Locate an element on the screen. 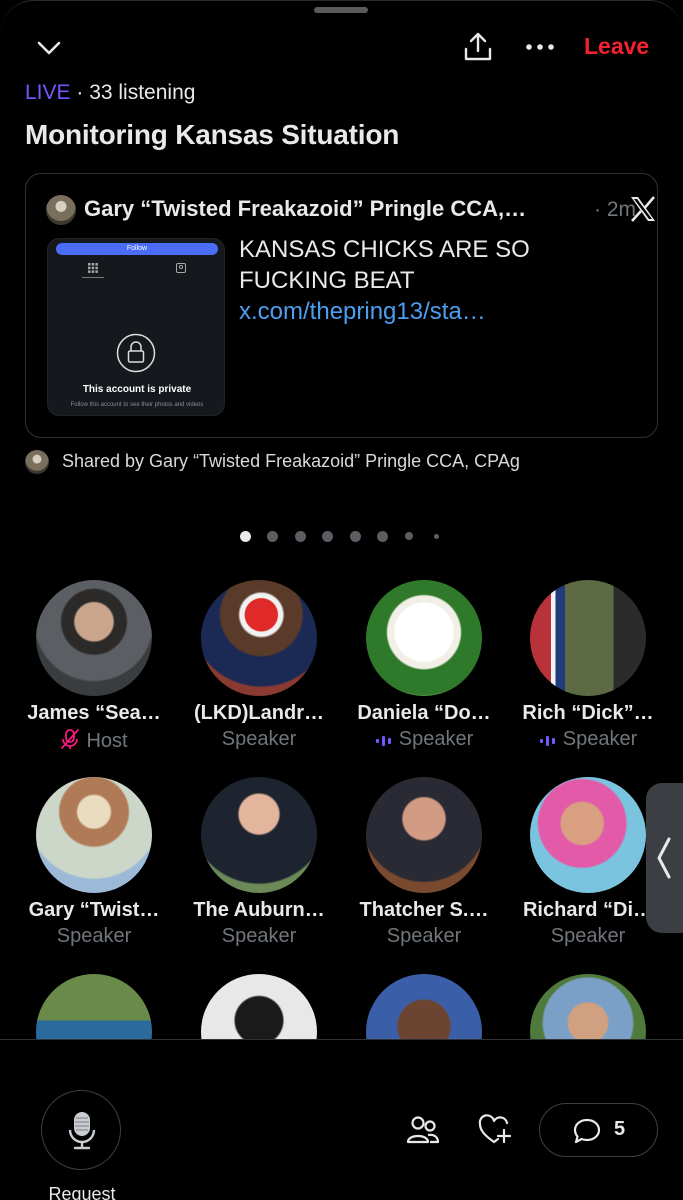 This screenshot has height=1200, width=683. tab-underline is located at coordinates (93, 277).